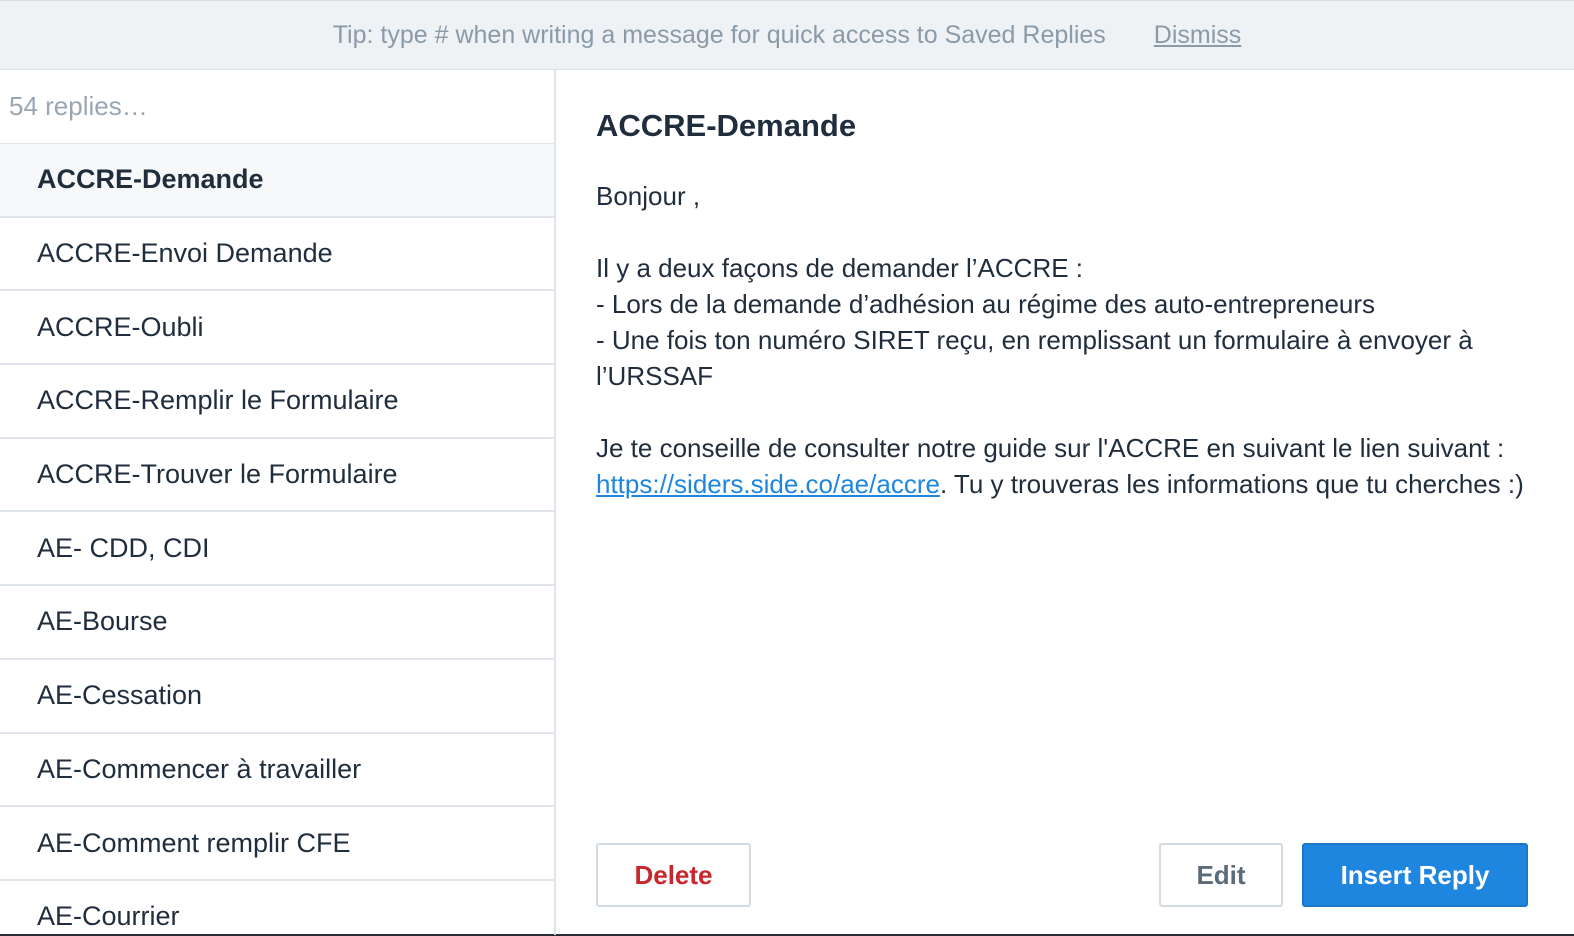 The image size is (1574, 936). Describe the element at coordinates (277, 328) in the screenshot. I see `reply-item-accre-oubli: ACCRE-Oubli` at that location.